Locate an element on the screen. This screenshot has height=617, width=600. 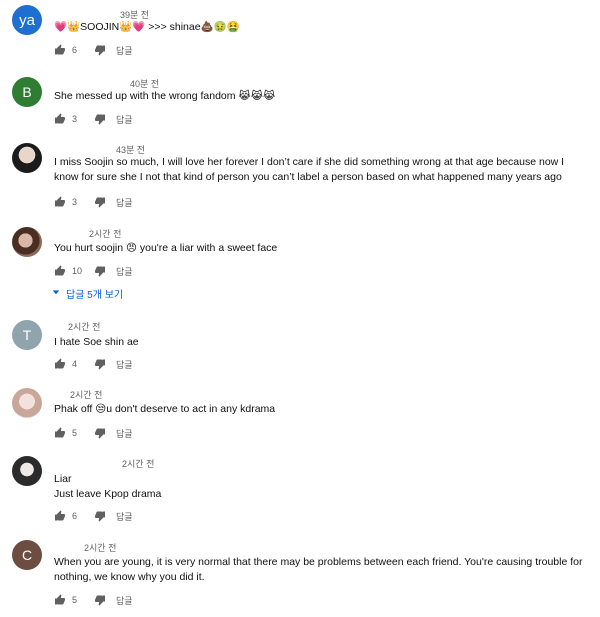
caret-down-icon is located at coordinates (56, 293).